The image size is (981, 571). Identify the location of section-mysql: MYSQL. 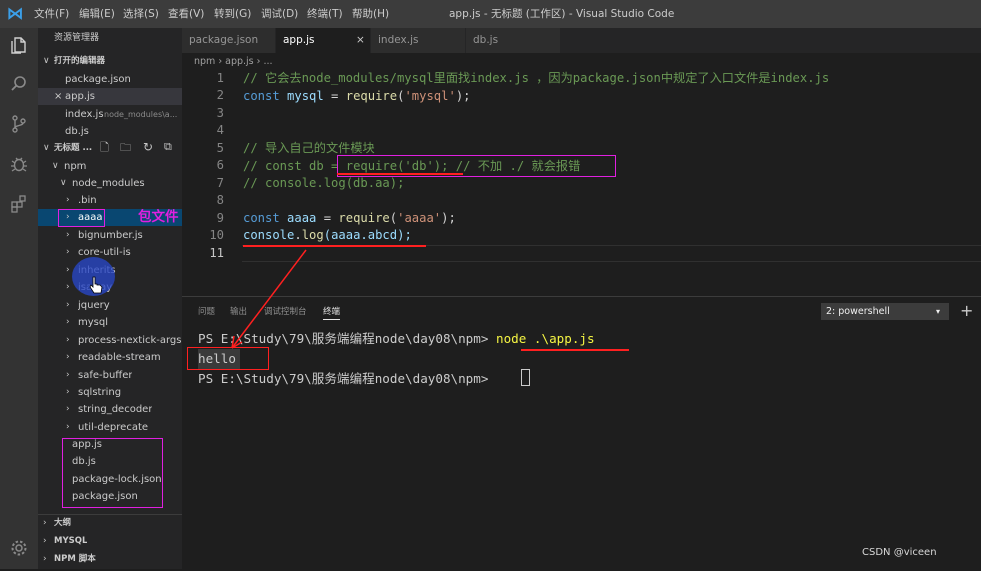
(70, 541).